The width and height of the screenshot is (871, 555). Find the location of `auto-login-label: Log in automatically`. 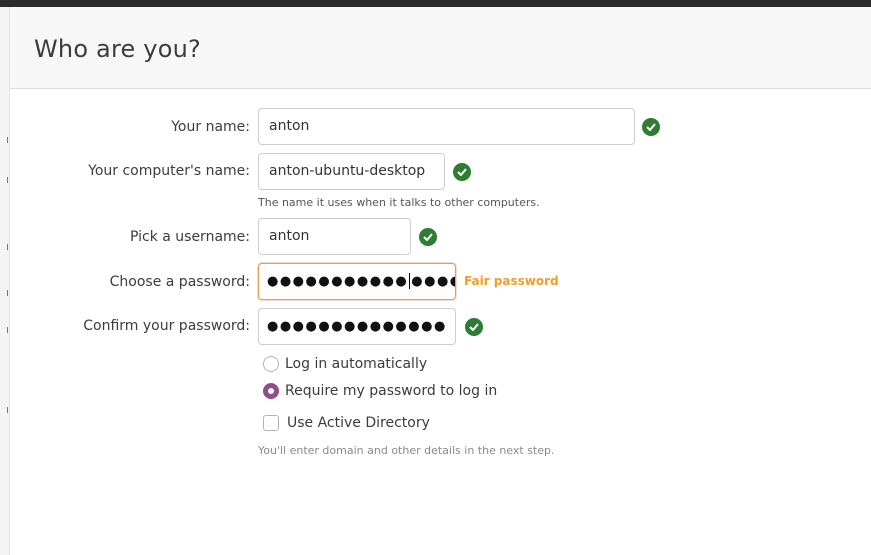

auto-login-label: Log in automatically is located at coordinates (356, 364).